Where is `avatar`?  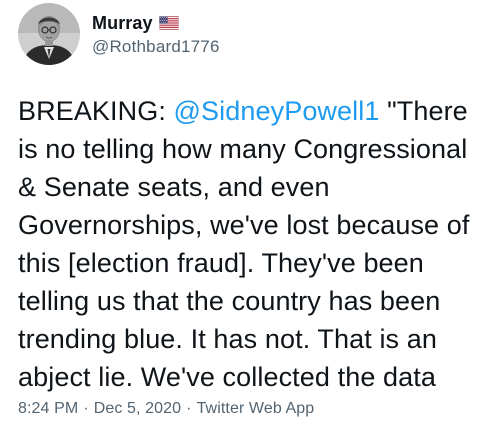
avatar is located at coordinates (49, 34).